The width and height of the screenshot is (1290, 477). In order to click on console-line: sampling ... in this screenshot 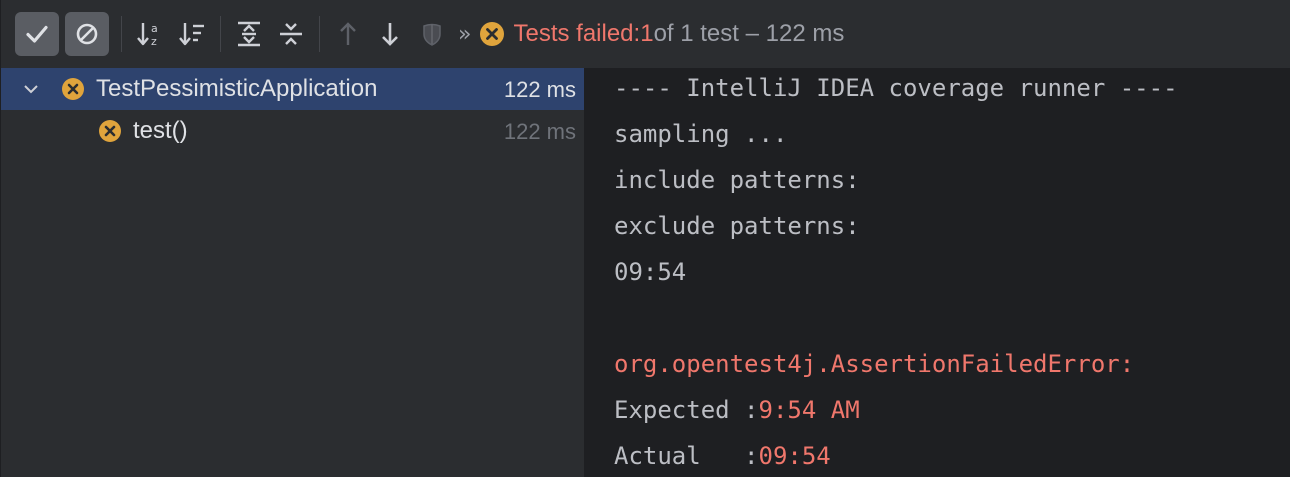, I will do `click(701, 134)`.